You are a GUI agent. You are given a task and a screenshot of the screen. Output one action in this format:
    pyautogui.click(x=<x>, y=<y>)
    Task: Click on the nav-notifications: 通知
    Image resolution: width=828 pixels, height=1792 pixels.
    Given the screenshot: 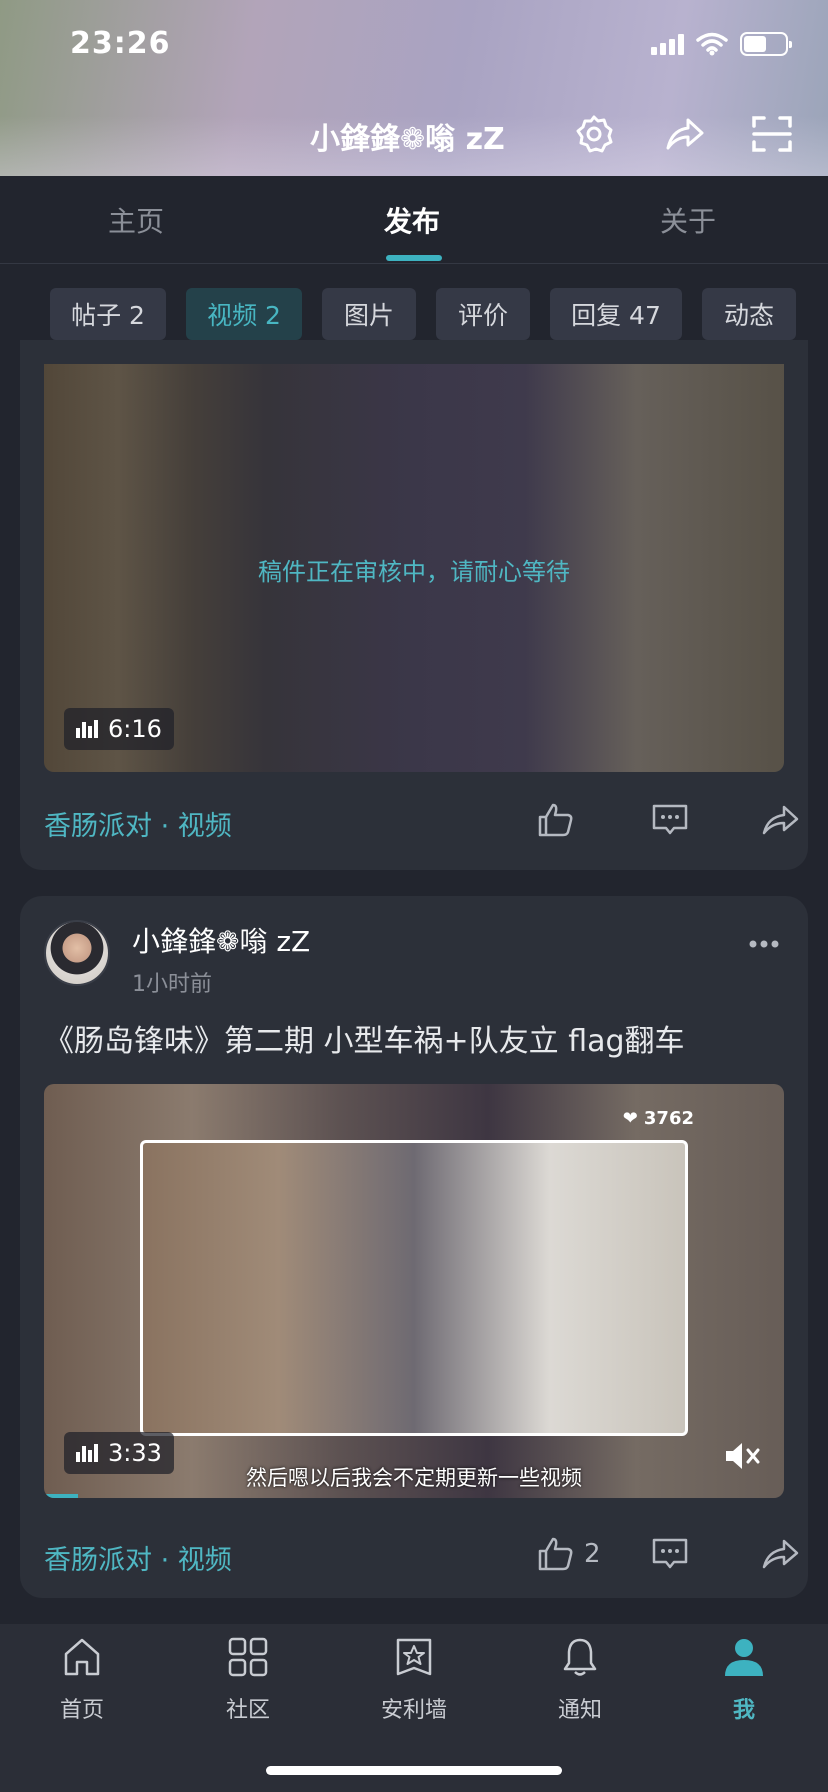 What is the action you would take?
    pyautogui.click(x=580, y=1680)
    